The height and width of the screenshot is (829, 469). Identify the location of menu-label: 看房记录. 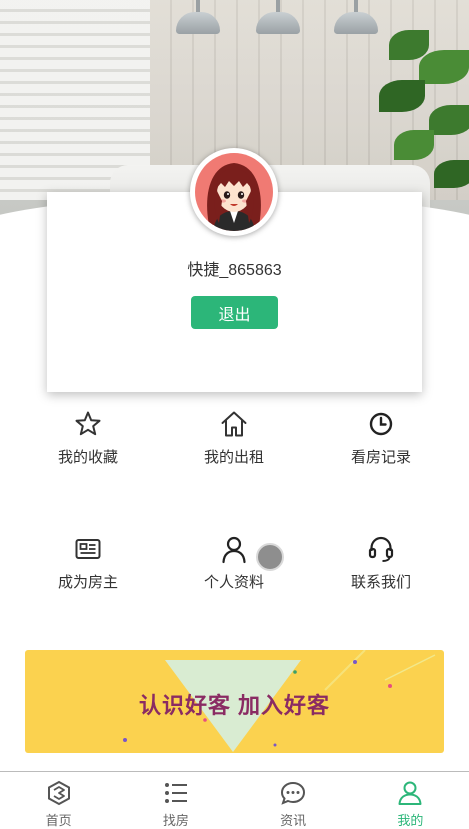
(380, 457).